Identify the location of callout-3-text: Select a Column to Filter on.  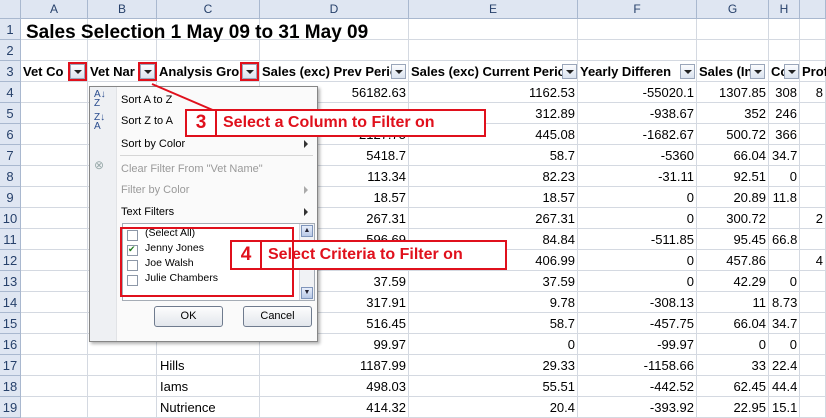
(329, 122).